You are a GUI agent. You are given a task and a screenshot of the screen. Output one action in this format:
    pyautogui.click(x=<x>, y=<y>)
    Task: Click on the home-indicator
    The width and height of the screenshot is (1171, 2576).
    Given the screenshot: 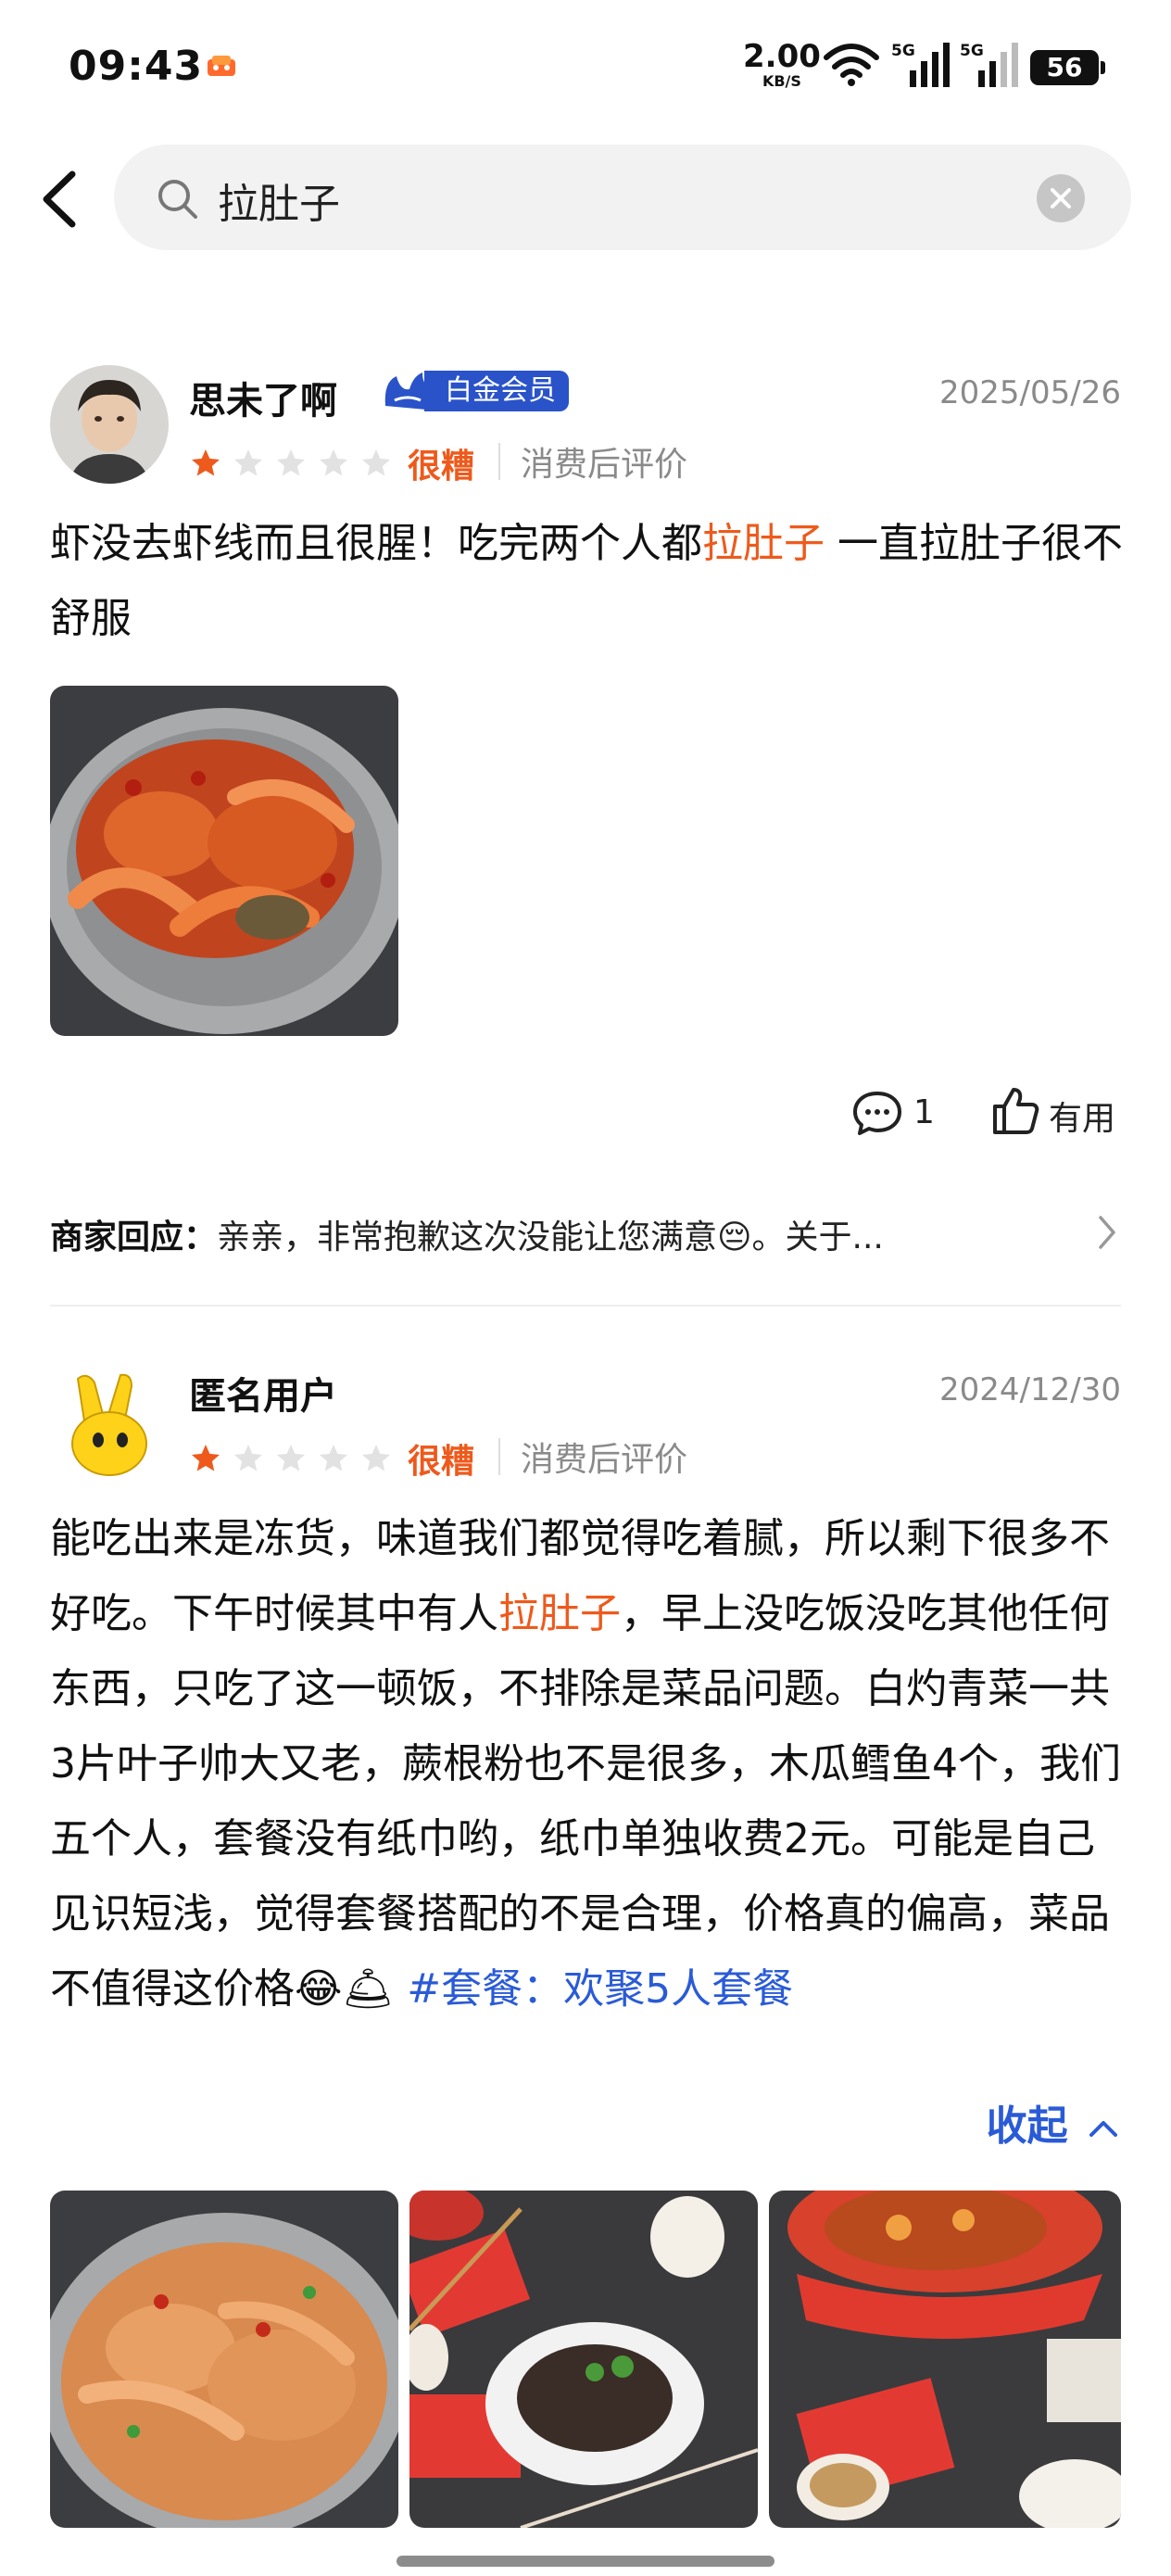 What is the action you would take?
    pyautogui.click(x=585, y=2561)
    